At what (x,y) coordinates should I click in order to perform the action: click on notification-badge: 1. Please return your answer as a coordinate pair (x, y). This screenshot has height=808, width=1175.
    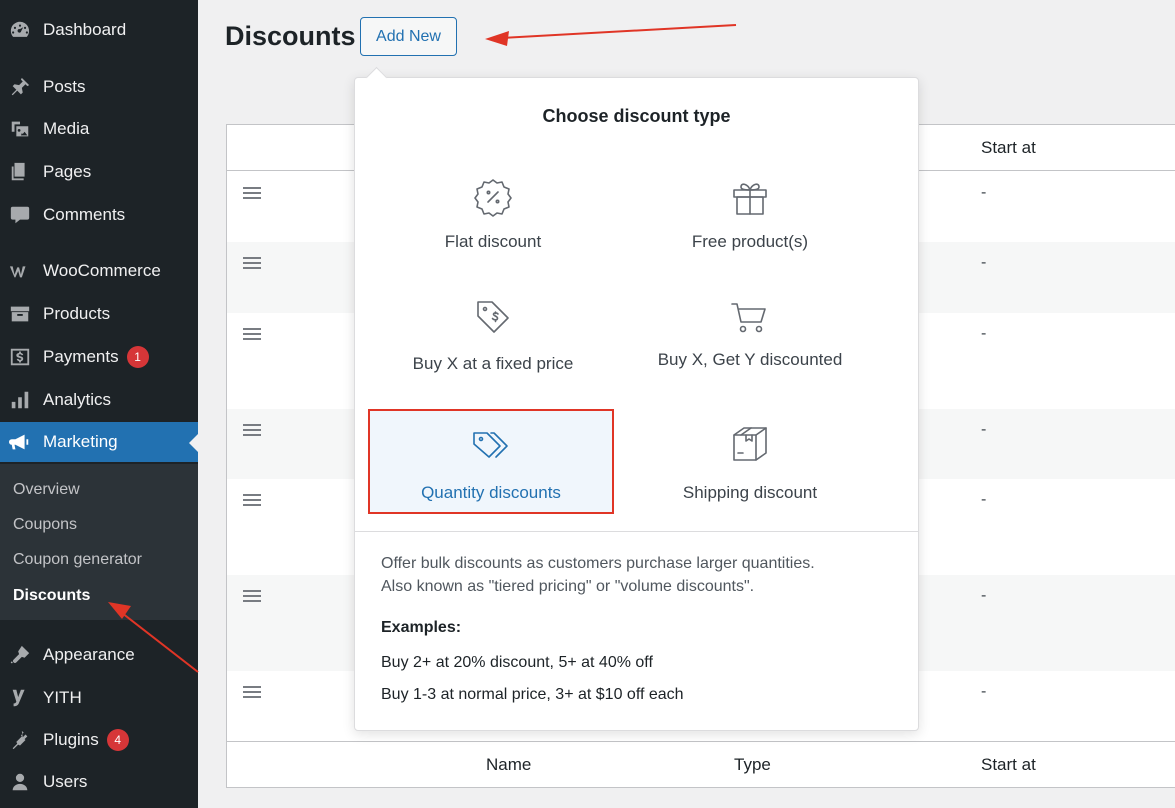
    Looking at the image, I should click on (137, 357).